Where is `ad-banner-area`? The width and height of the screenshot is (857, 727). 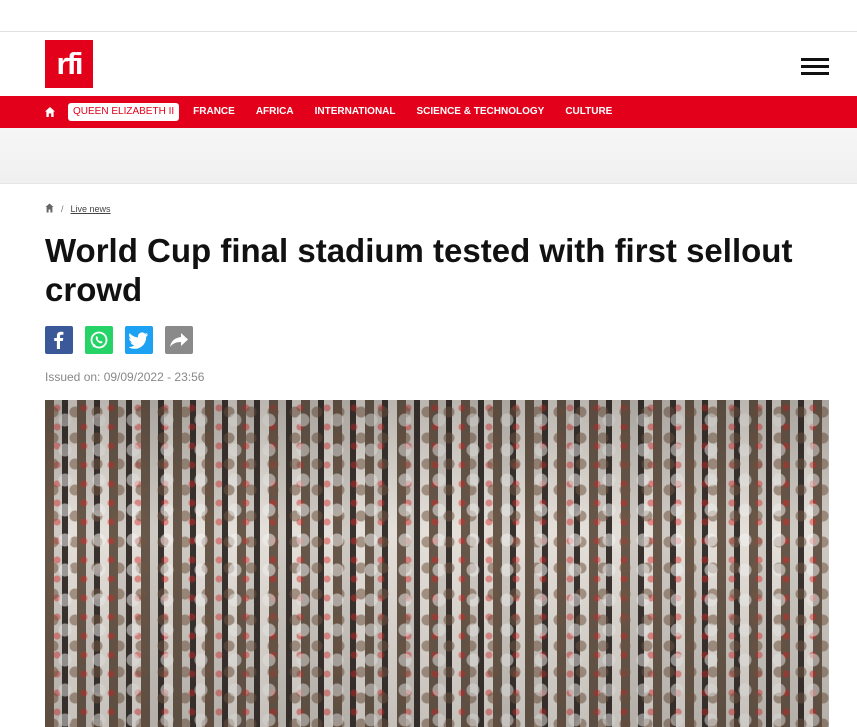
ad-banner-area is located at coordinates (428, 156).